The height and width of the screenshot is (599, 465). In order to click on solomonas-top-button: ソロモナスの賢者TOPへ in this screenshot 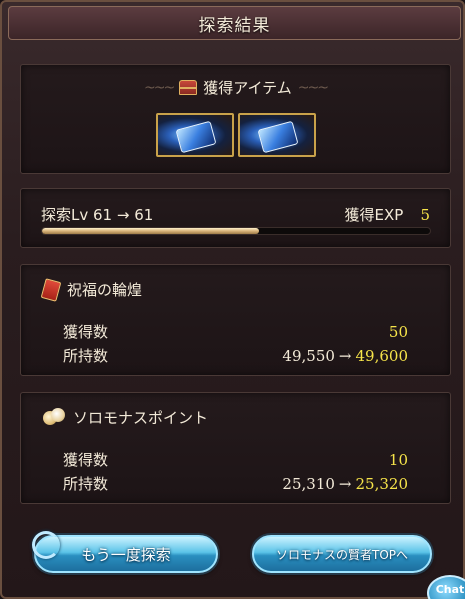, I will do `click(342, 554)`.